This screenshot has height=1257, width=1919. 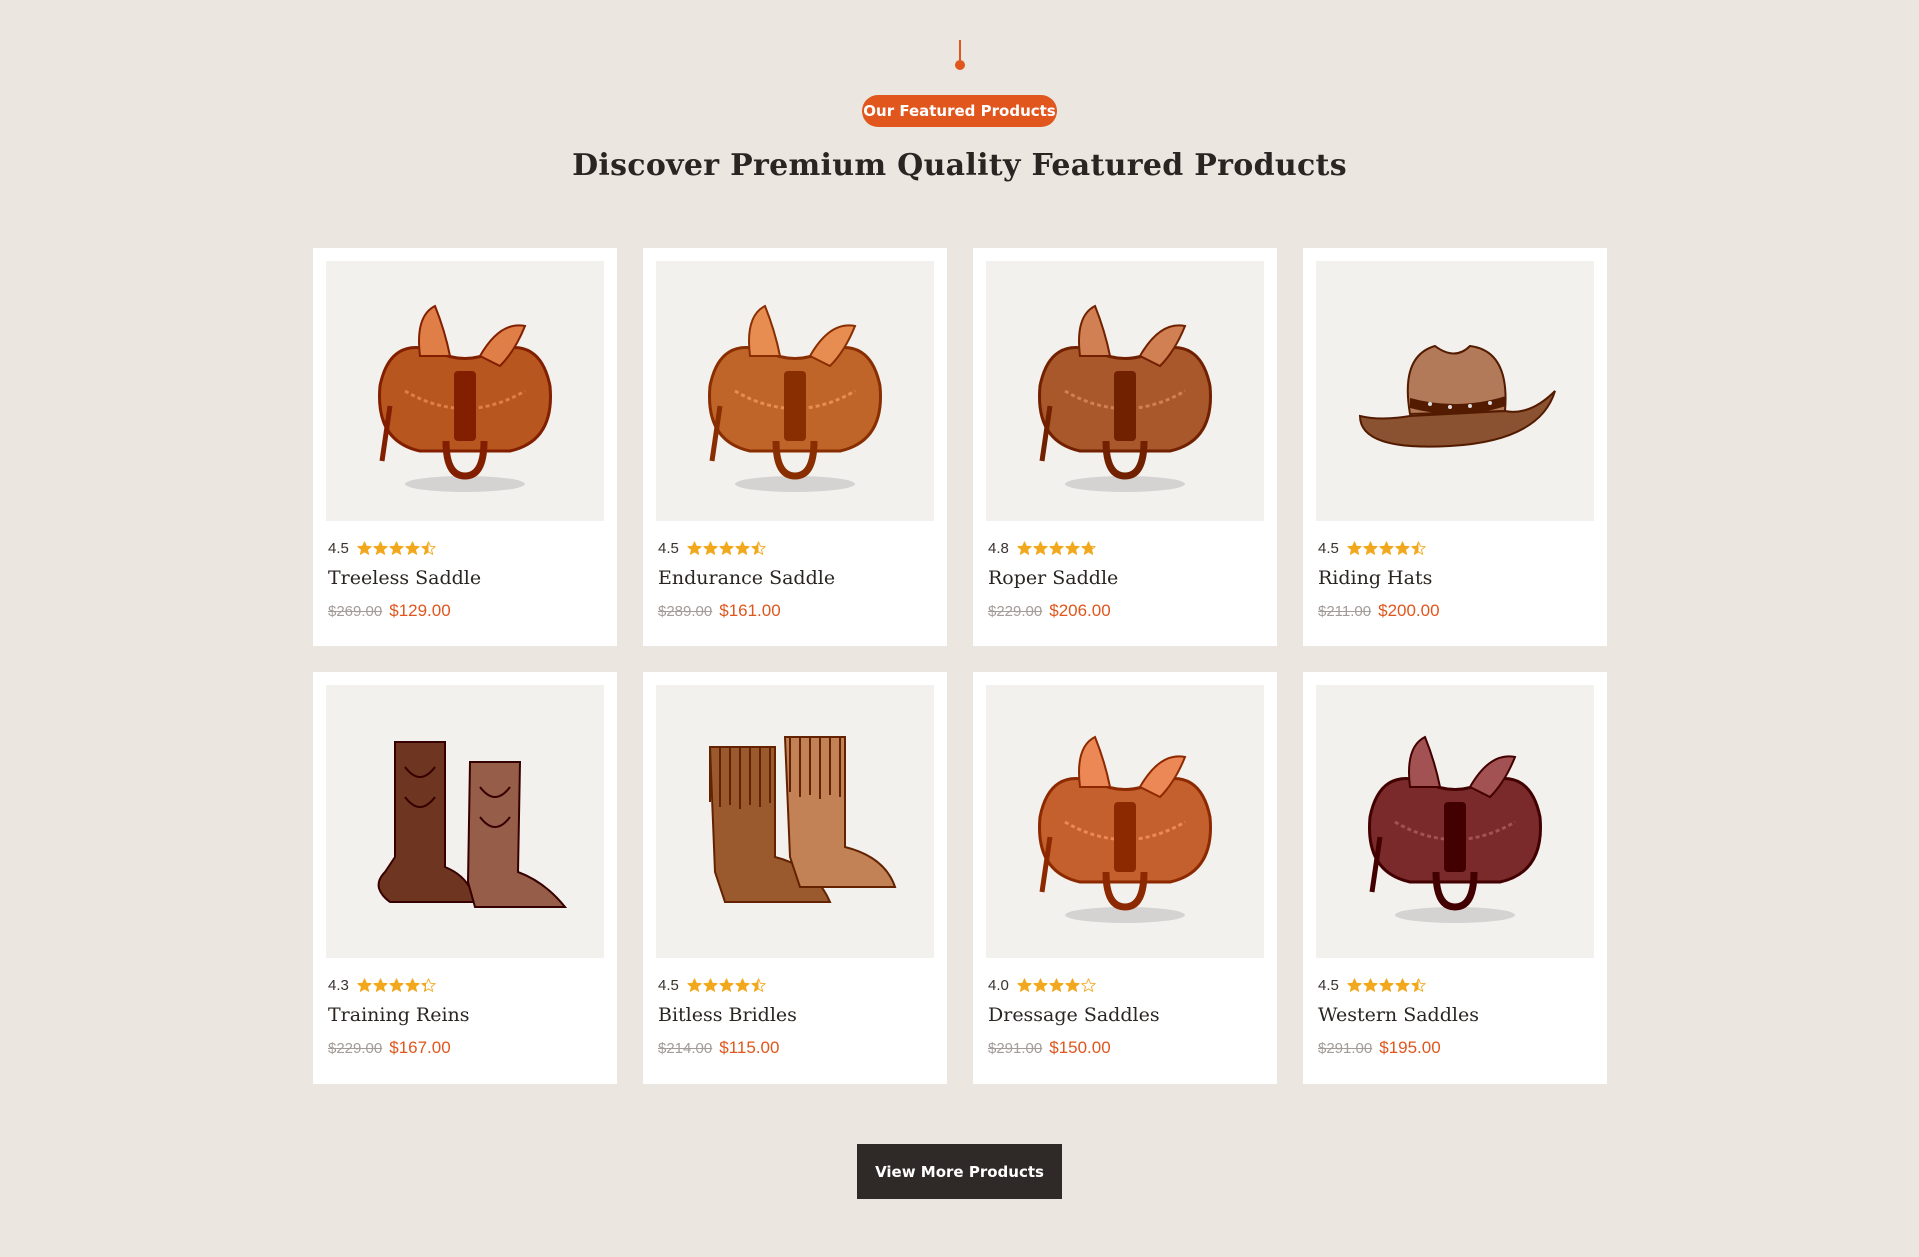 What do you see at coordinates (1345, 611) in the screenshot?
I see `original-price: $211.00` at bounding box center [1345, 611].